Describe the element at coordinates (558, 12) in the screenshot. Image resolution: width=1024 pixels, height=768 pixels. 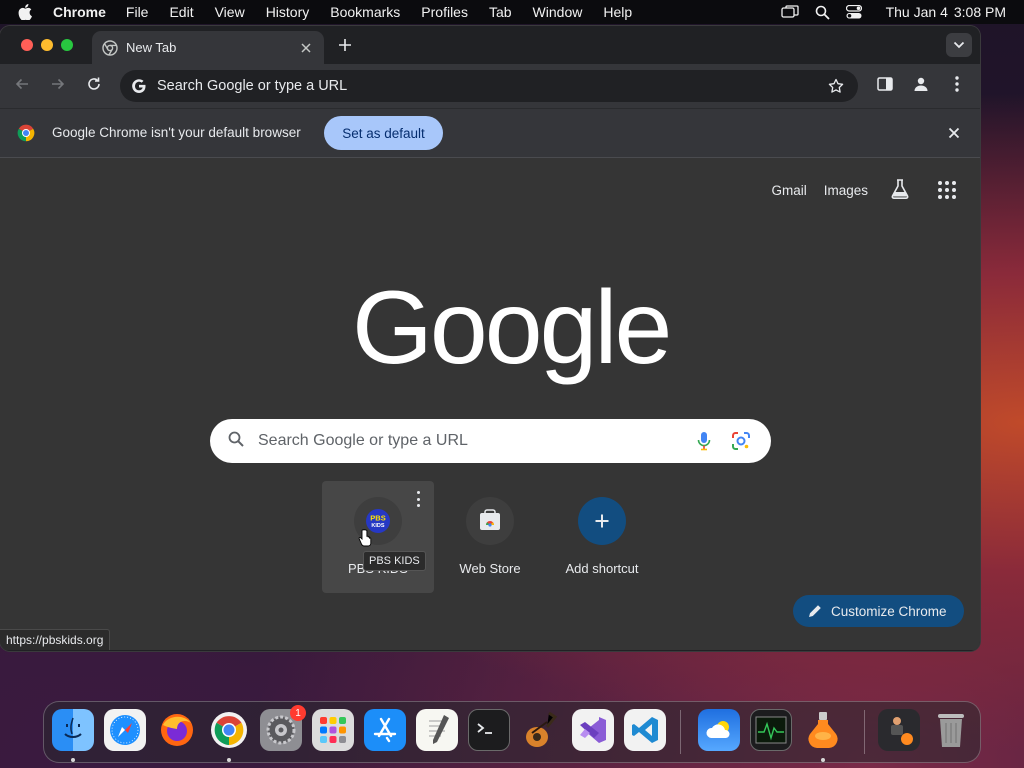
I see `menu-window: Window` at that location.